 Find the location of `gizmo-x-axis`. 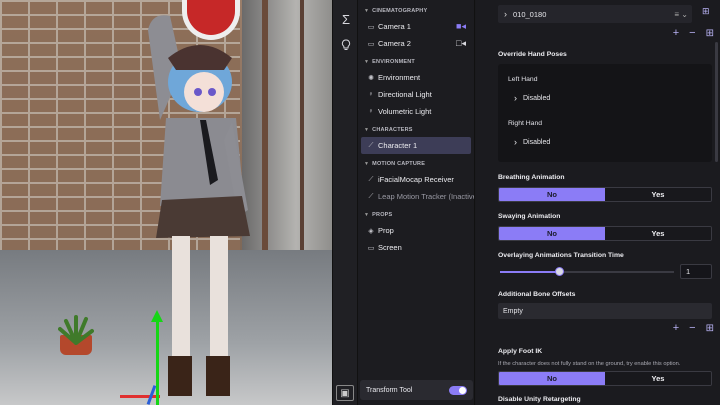

gizmo-x-axis is located at coordinates (140, 396).